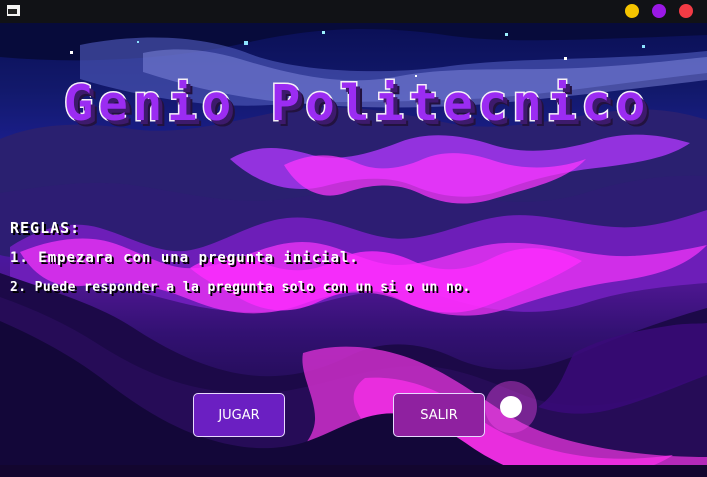 The width and height of the screenshot is (707, 477). I want to click on rule-item-1: 1. Empezara con una pregunta inicial., so click(184, 258).